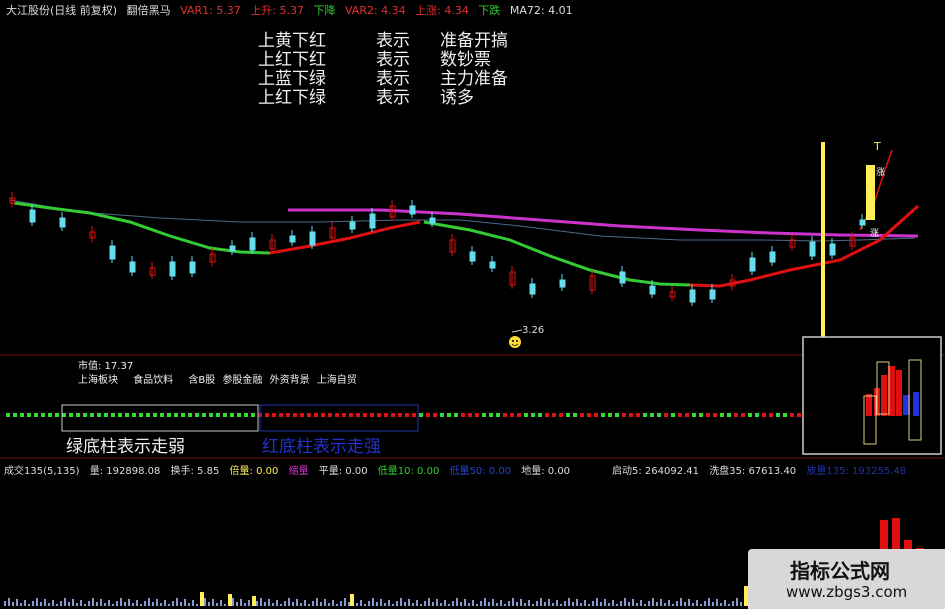  I want to click on flat-volume: 平量: 0.00, so click(343, 471).